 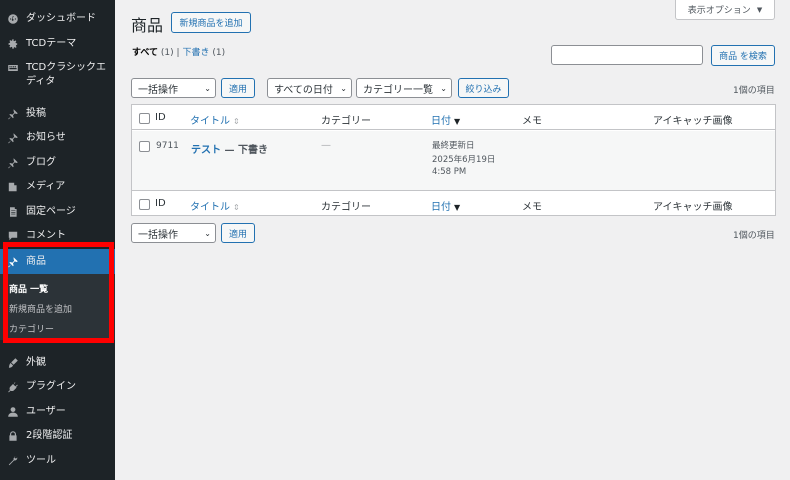 I want to click on date-filter-value: すべての日付, so click(x=303, y=90).